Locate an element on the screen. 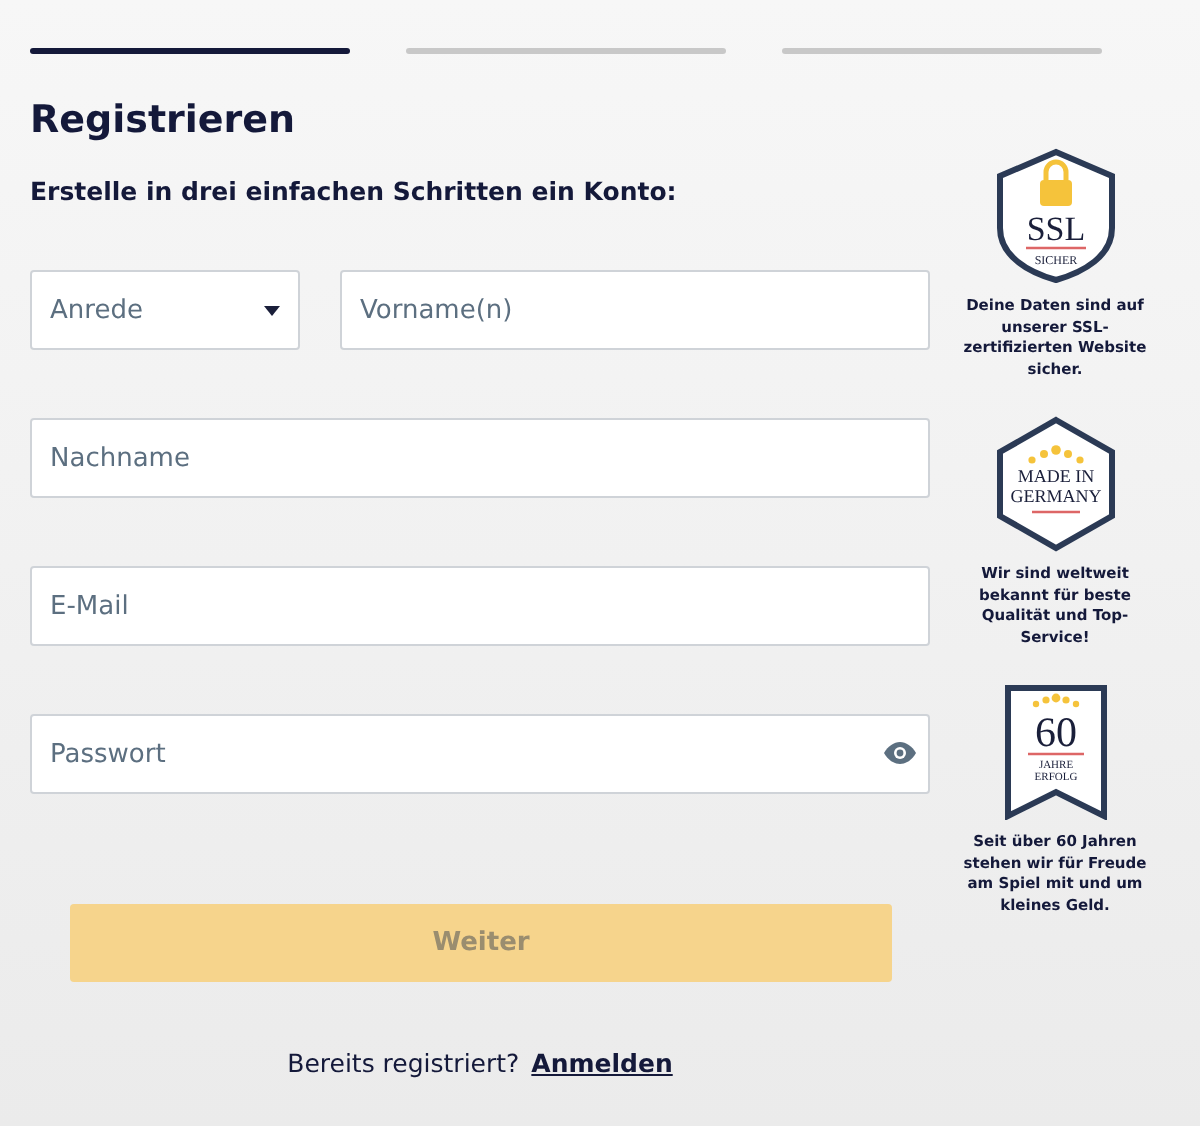 This screenshot has width=1200, height=1126. salutation-select: Anrede is located at coordinates (165, 310).